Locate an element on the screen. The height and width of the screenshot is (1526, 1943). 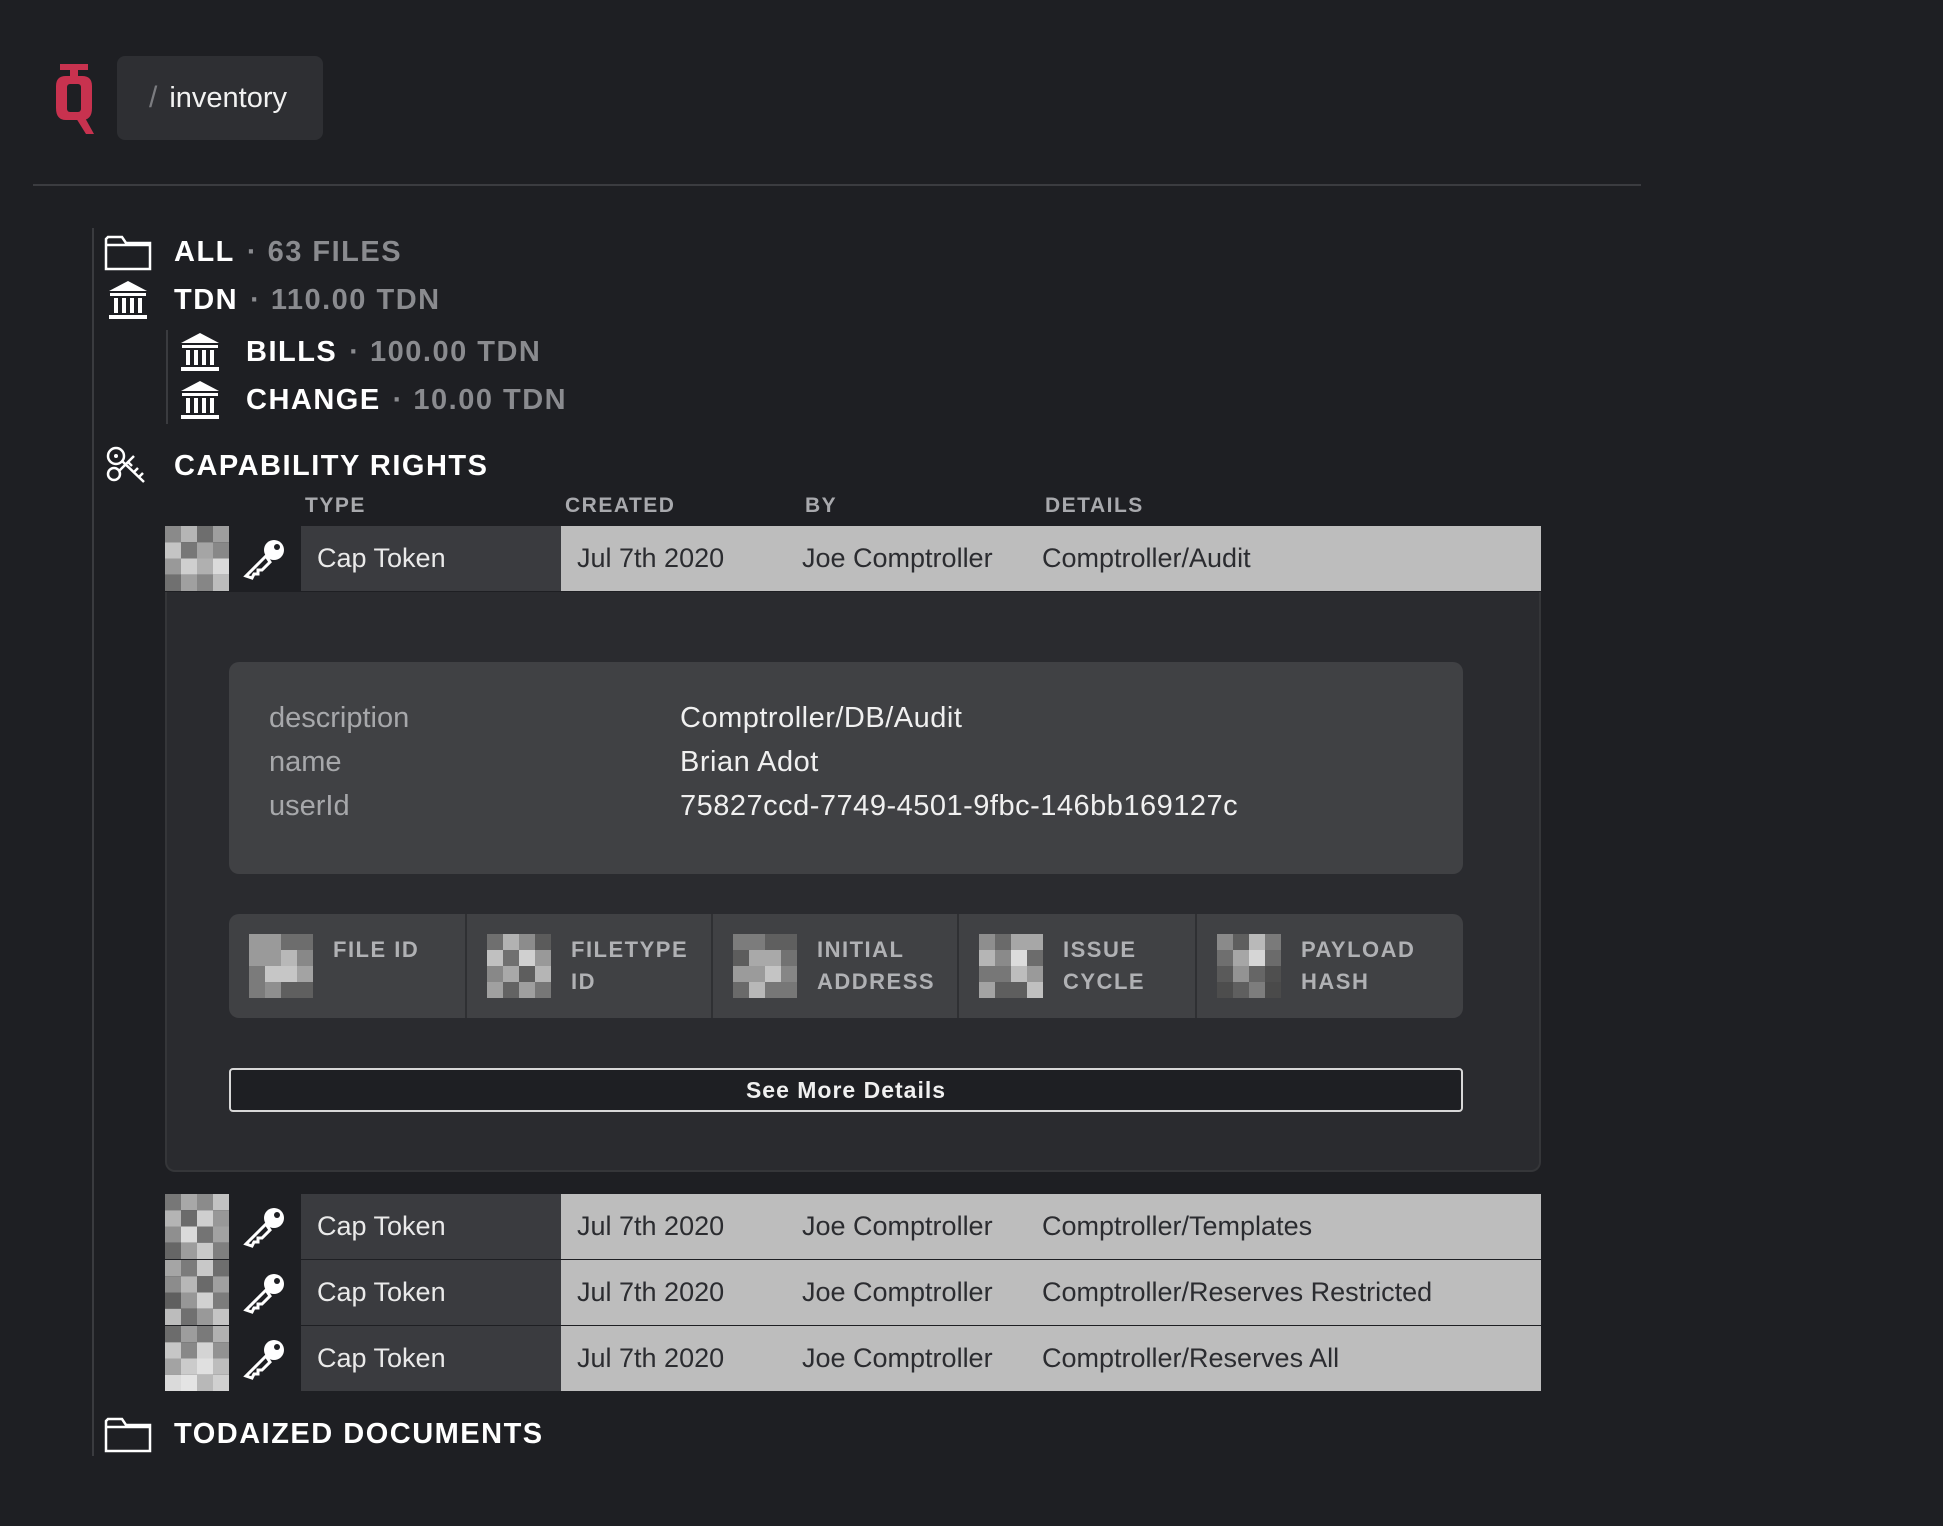
app-logo-icon is located at coordinates (74, 100).